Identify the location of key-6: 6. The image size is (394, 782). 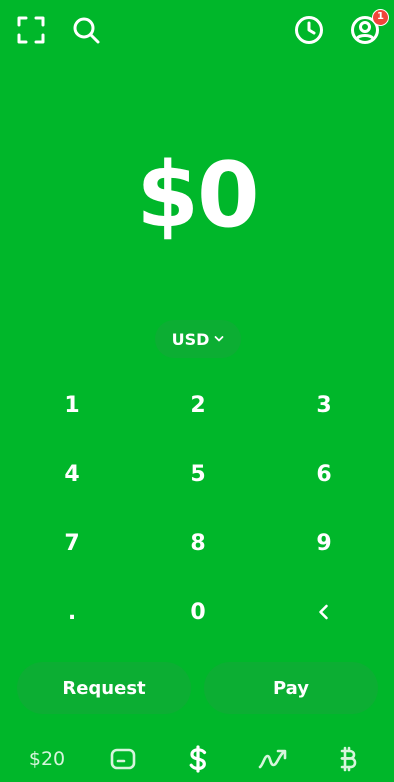
(324, 474).